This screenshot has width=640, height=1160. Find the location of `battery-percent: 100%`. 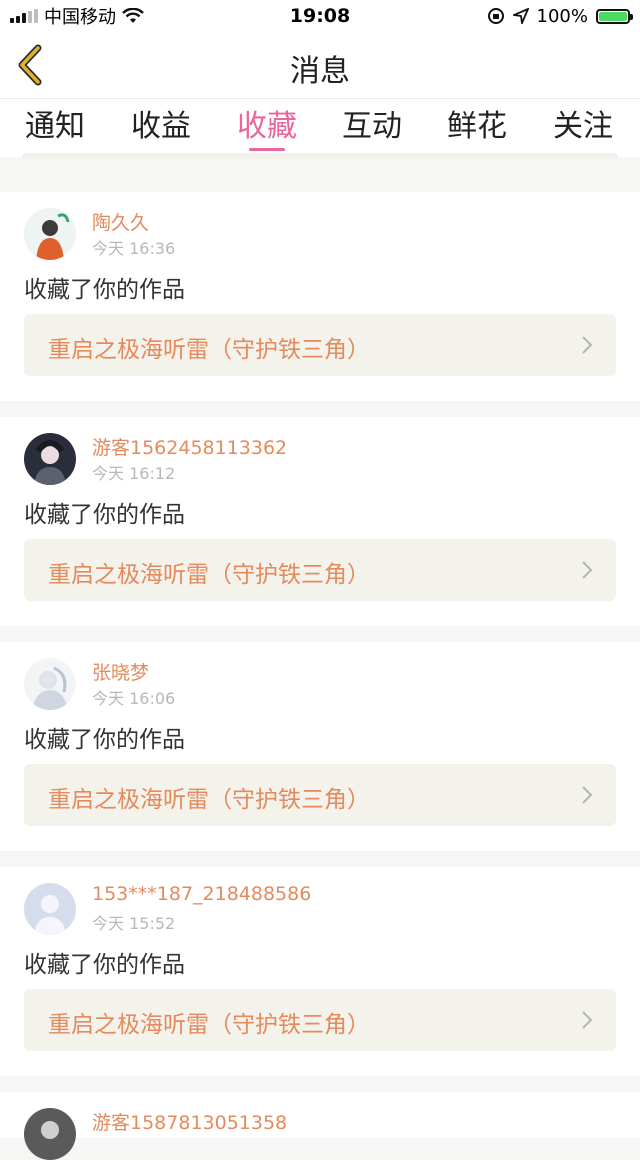

battery-percent: 100% is located at coordinates (562, 16).